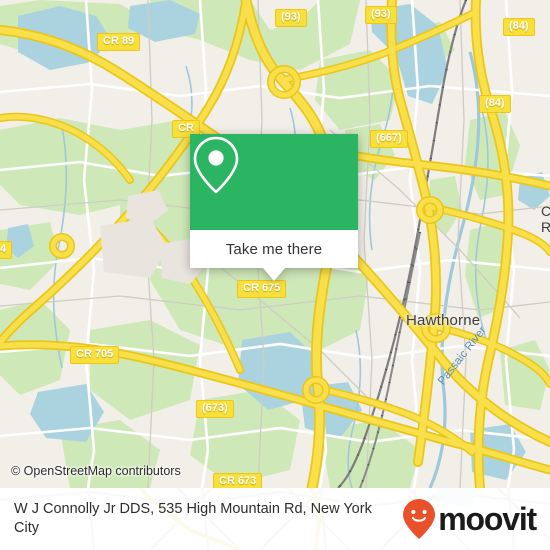 The height and width of the screenshot is (550, 550). I want to click on road-shield-84-a: (84), so click(519, 27).